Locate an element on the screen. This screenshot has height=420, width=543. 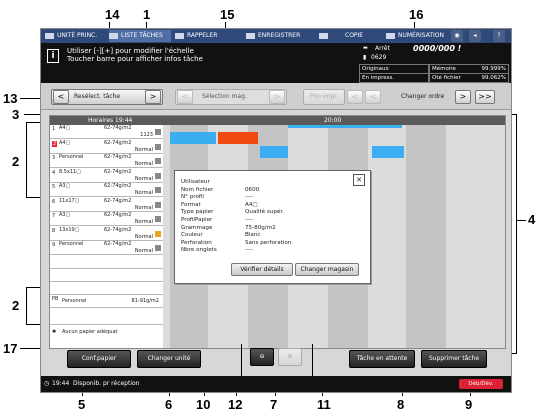
dialog-field-label: Couleur is located at coordinates (192, 235).